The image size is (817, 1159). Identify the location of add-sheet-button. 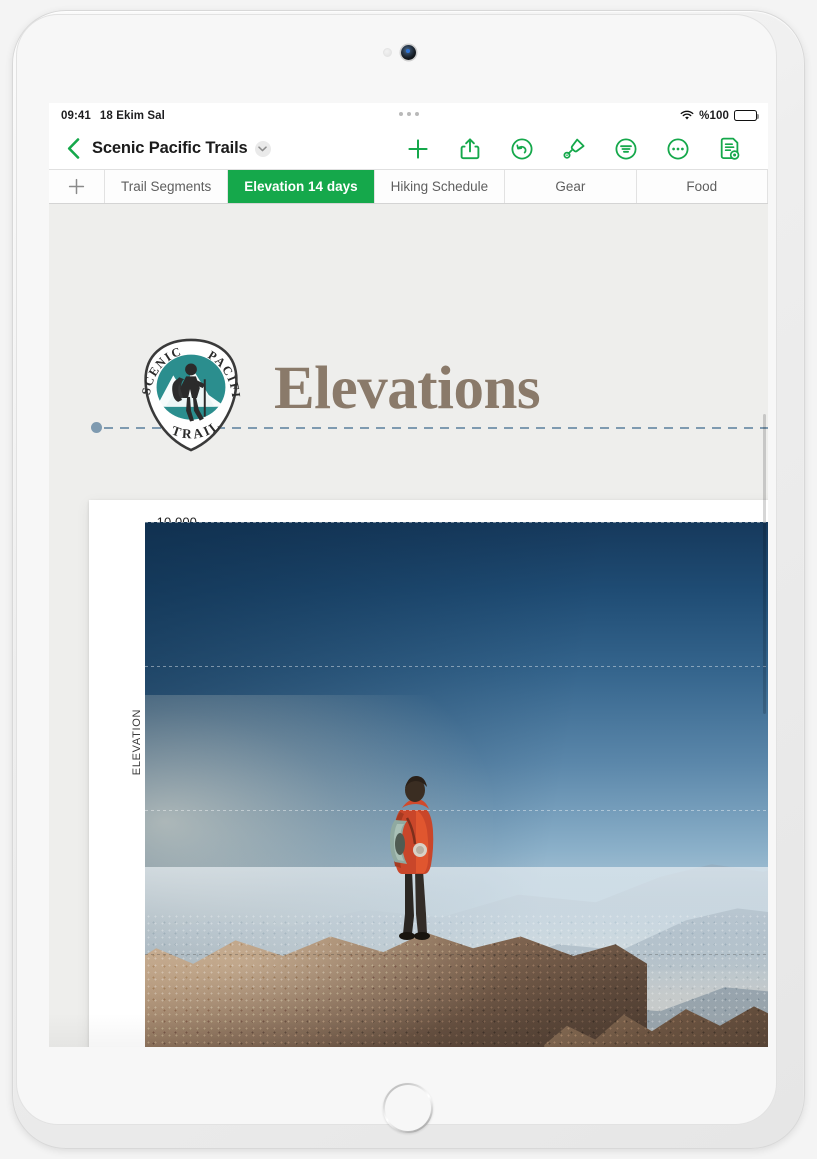
(77, 186).